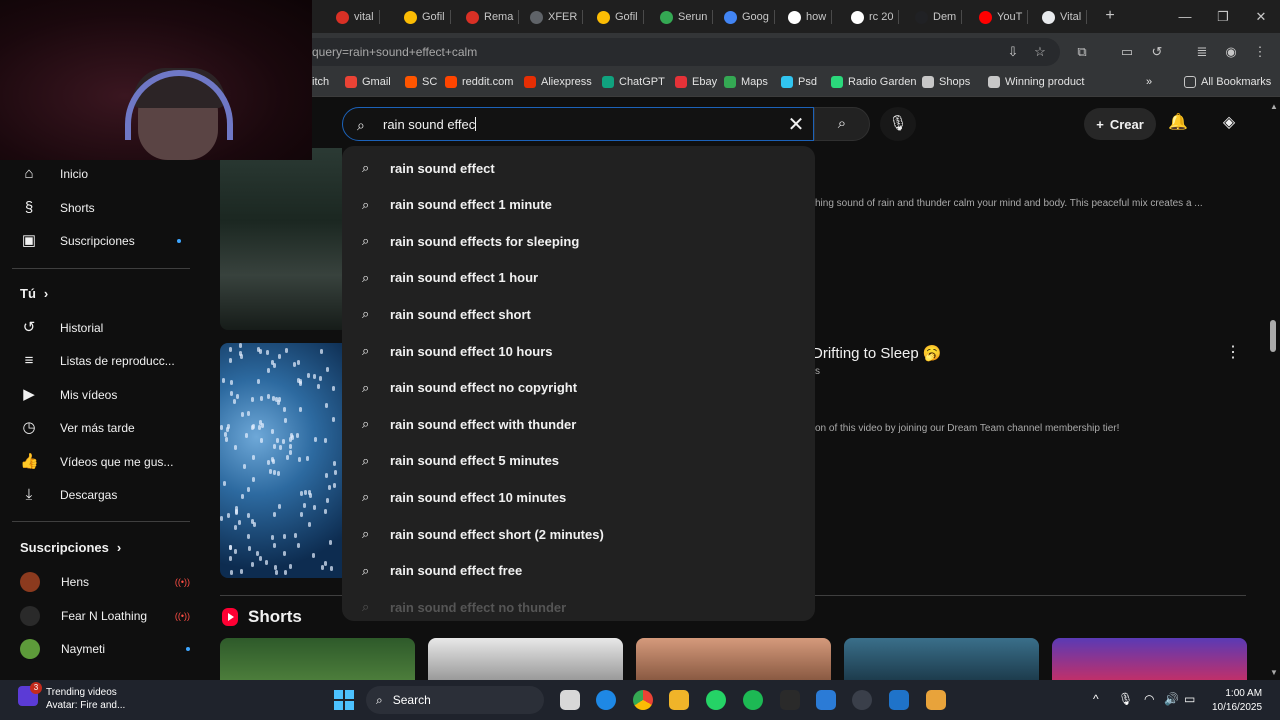  Describe the element at coordinates (1127, 52) in the screenshot. I see `sidebar-icon: ▭` at that location.